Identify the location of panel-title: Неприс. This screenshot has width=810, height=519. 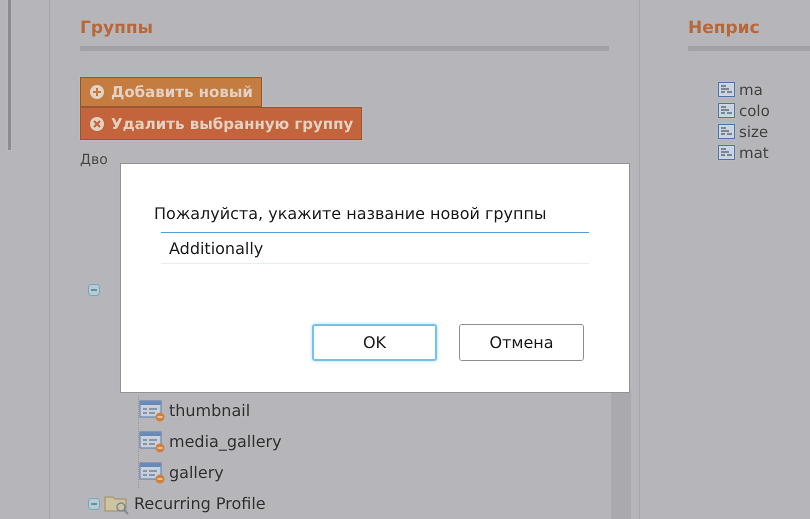
(749, 34).